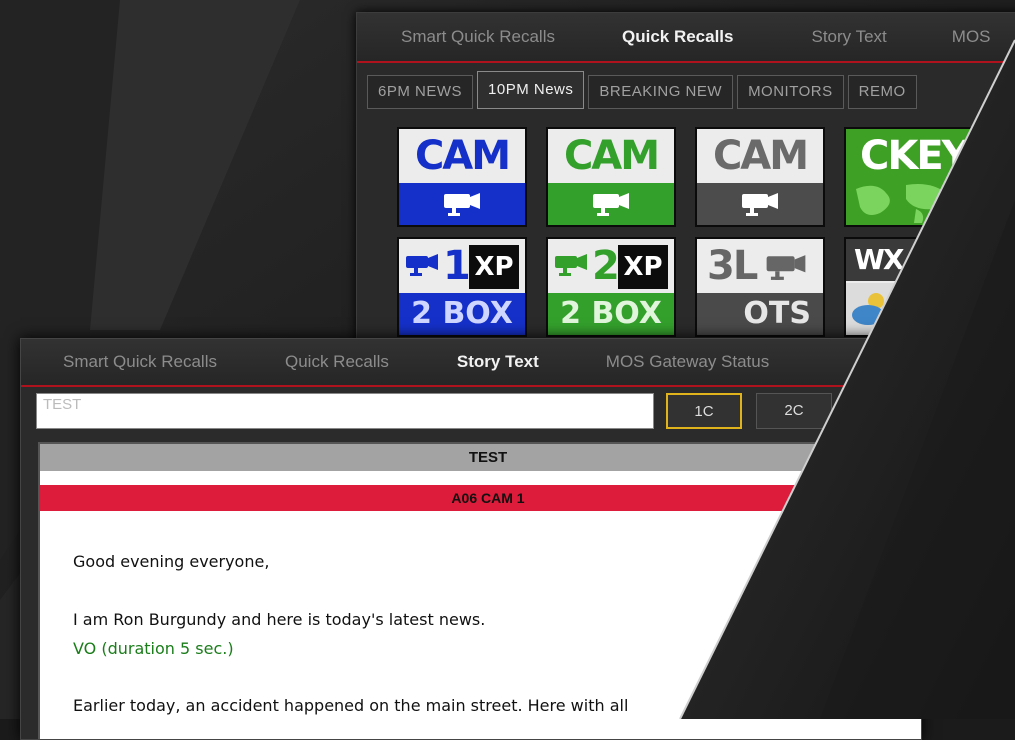  I want to click on camera-2c-button: 2C, so click(794, 411).